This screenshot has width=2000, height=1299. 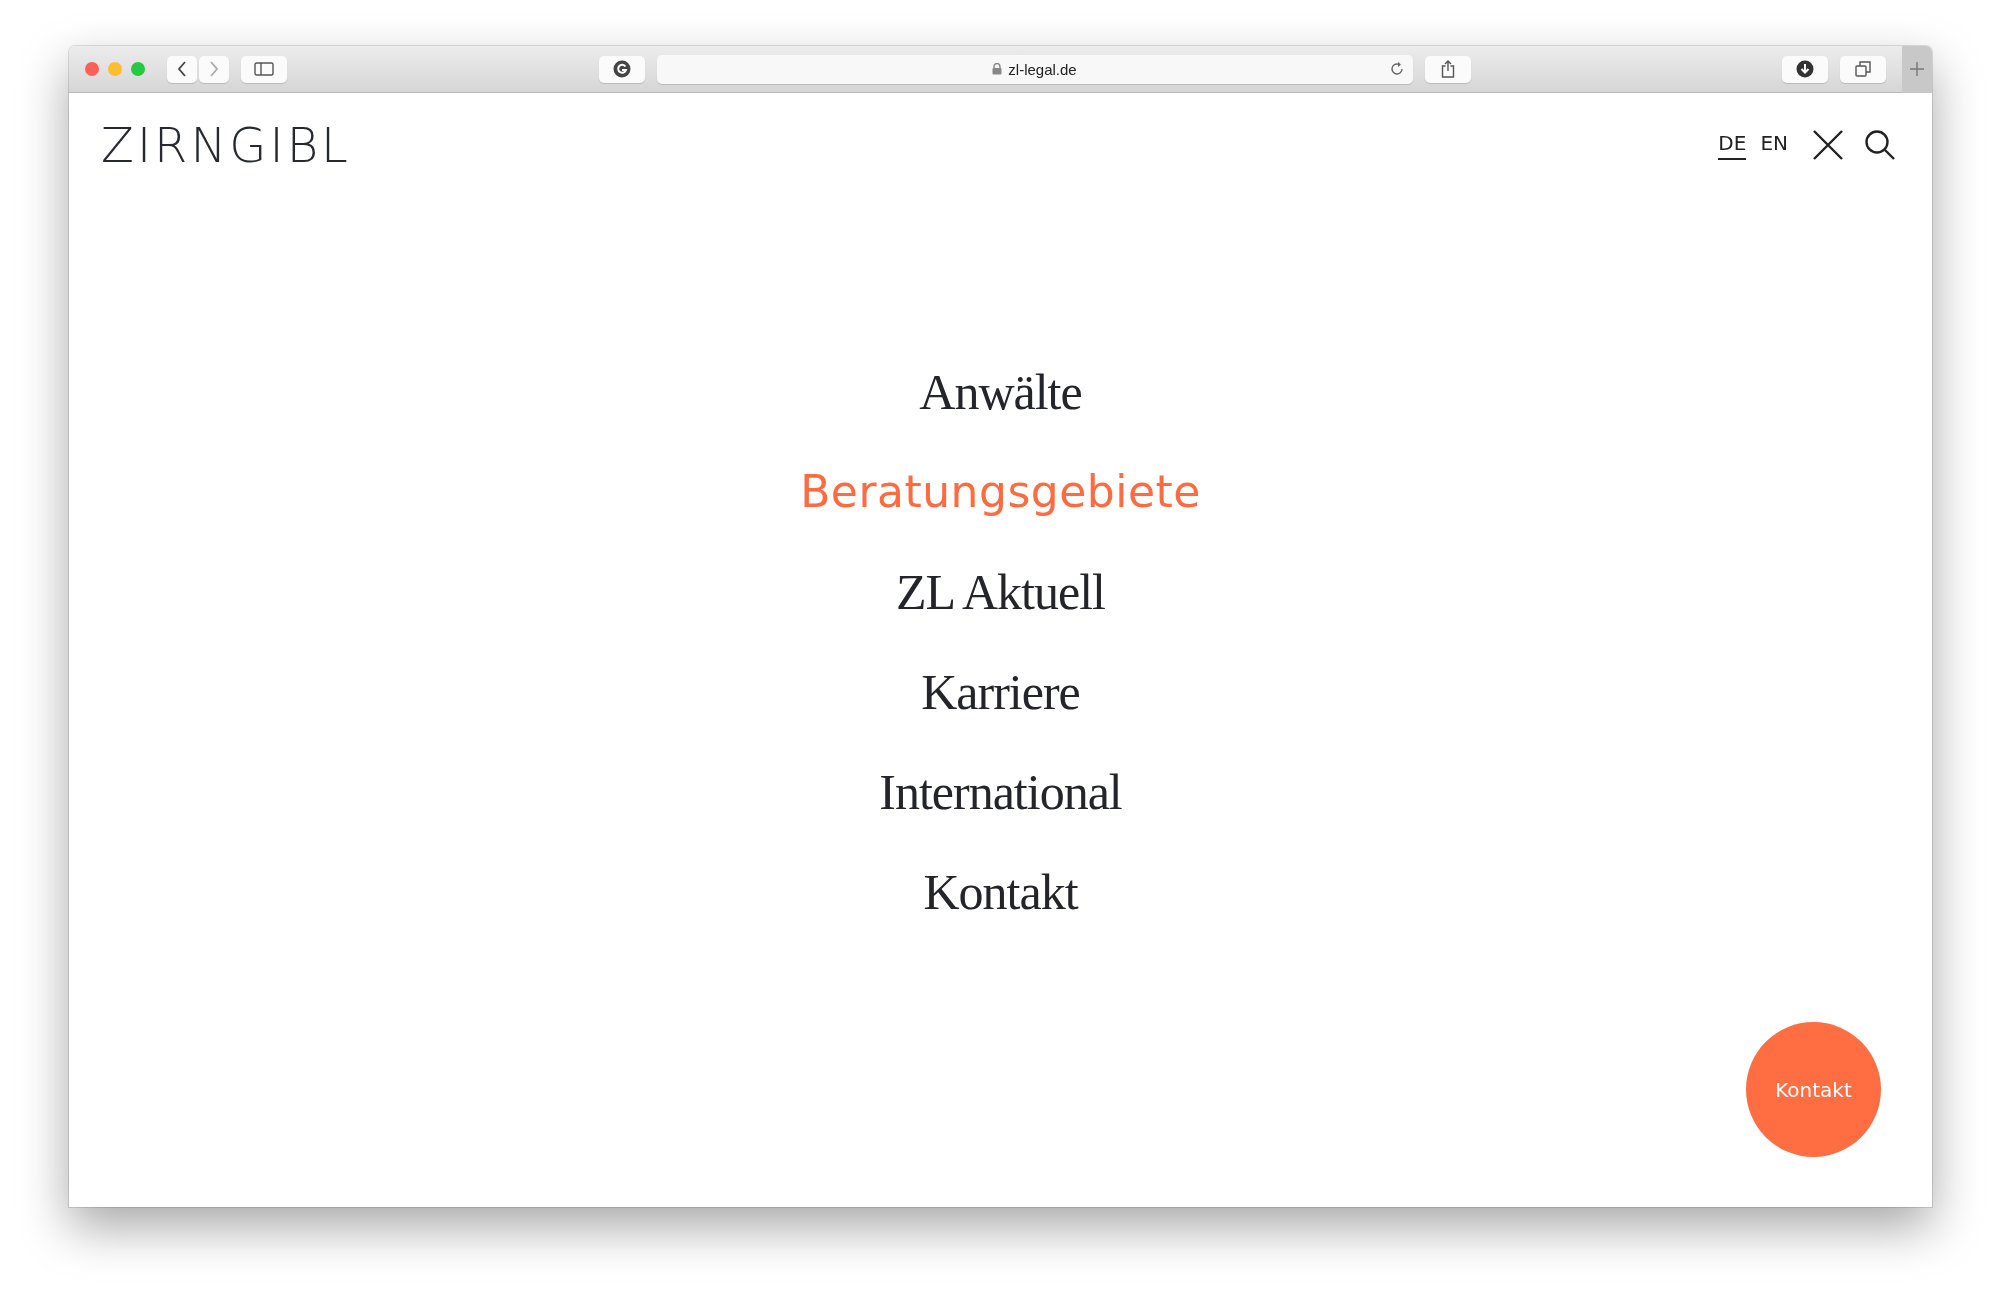 I want to click on chevron-left-icon, so click(x=182, y=69).